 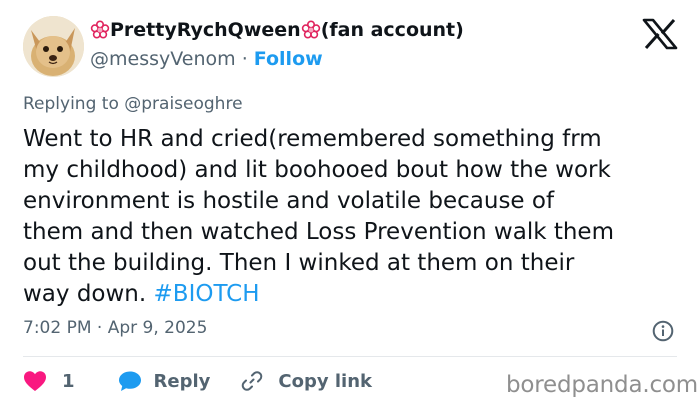 I want to click on reply-context: Replying to @praiseoghre, so click(x=133, y=104).